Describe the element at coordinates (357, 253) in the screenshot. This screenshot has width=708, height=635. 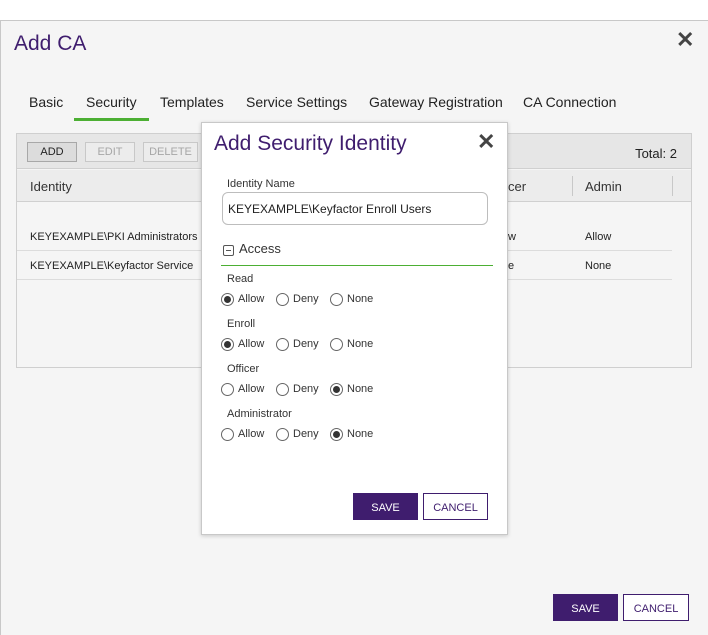
I see `access-section-header: Access` at that location.